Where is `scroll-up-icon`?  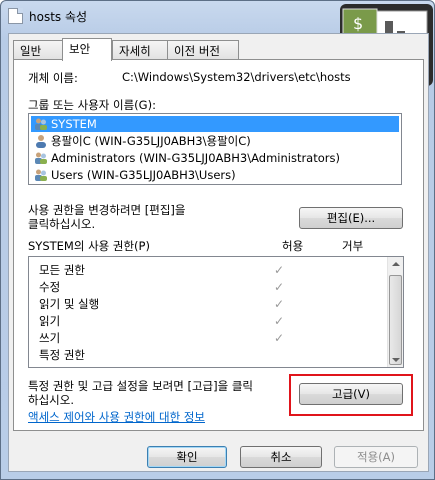 scroll-up-icon is located at coordinates (396, 264).